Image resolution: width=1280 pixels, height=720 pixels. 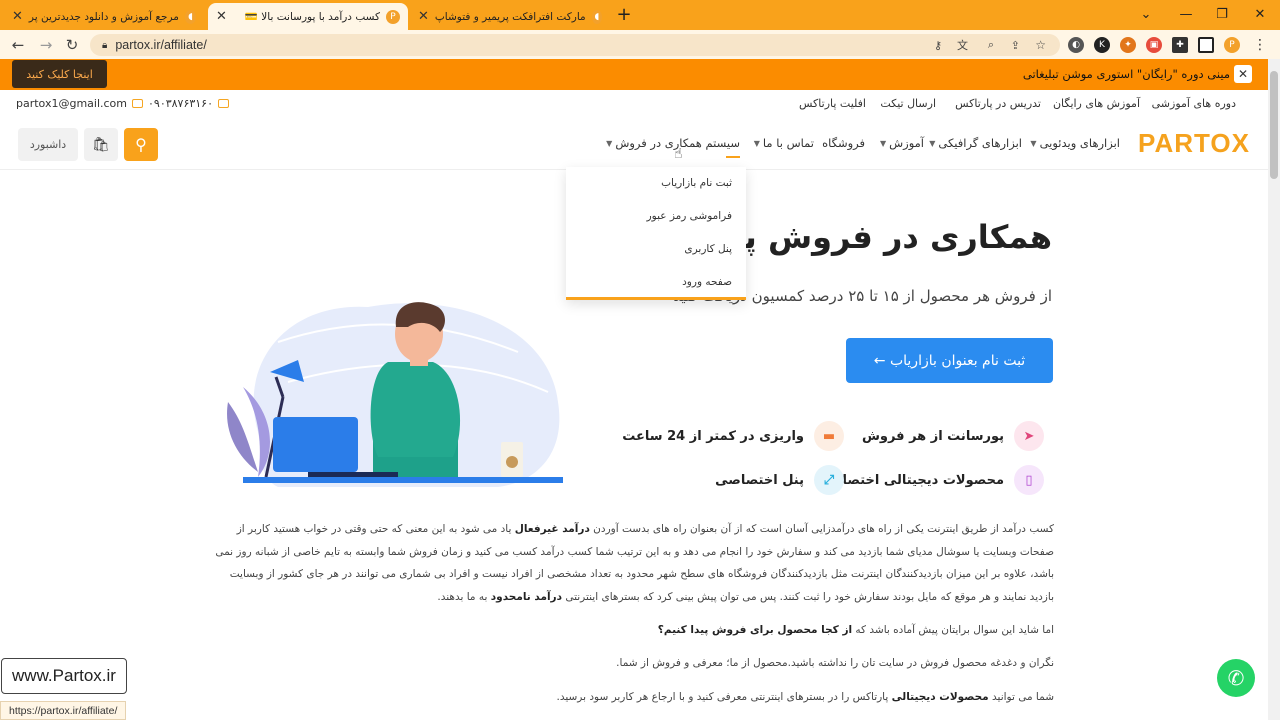 What do you see at coordinates (161, 45) in the screenshot?
I see `url-text: partox.ir/affiliate/` at bounding box center [161, 45].